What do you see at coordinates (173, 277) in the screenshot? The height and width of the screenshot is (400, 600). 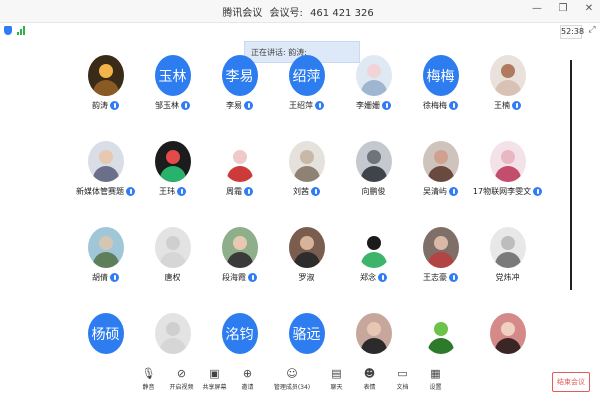 I see `participant-name-row: 唐权` at bounding box center [173, 277].